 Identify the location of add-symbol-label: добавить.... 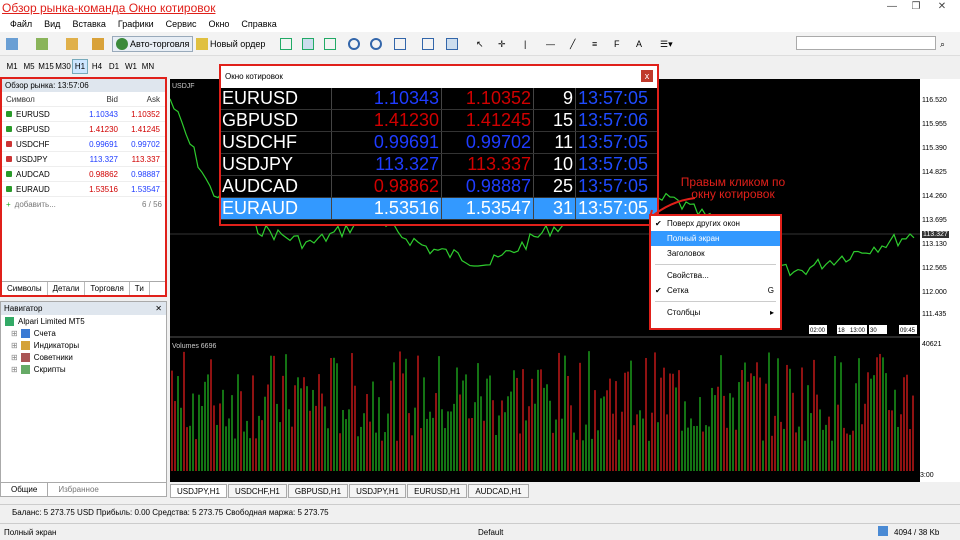
(35, 204).